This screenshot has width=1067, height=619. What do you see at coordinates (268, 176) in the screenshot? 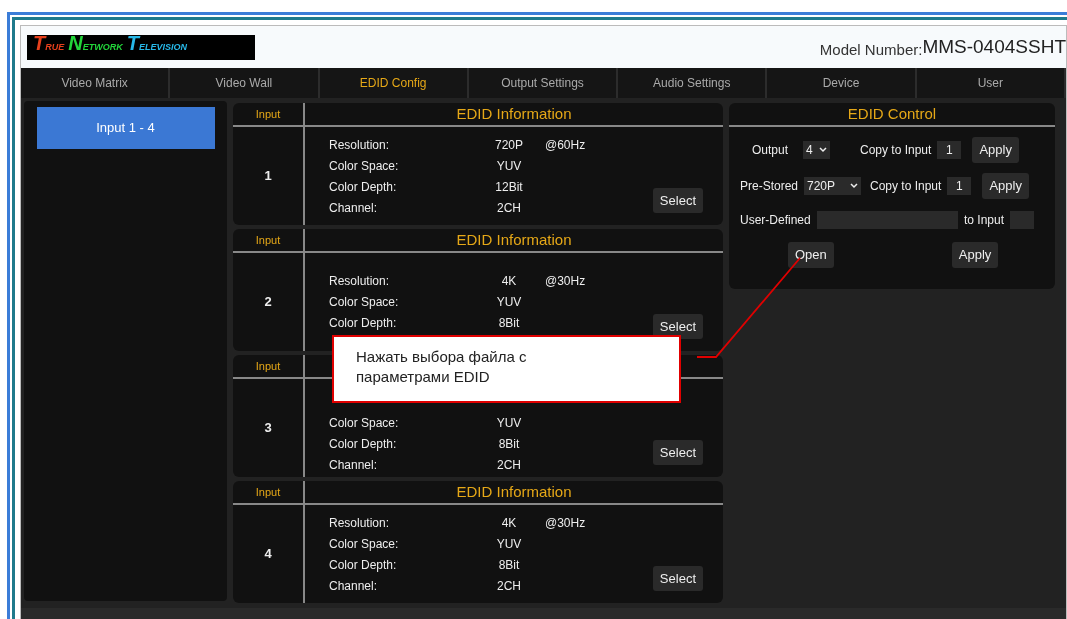
I see `input-number: 1` at bounding box center [268, 176].